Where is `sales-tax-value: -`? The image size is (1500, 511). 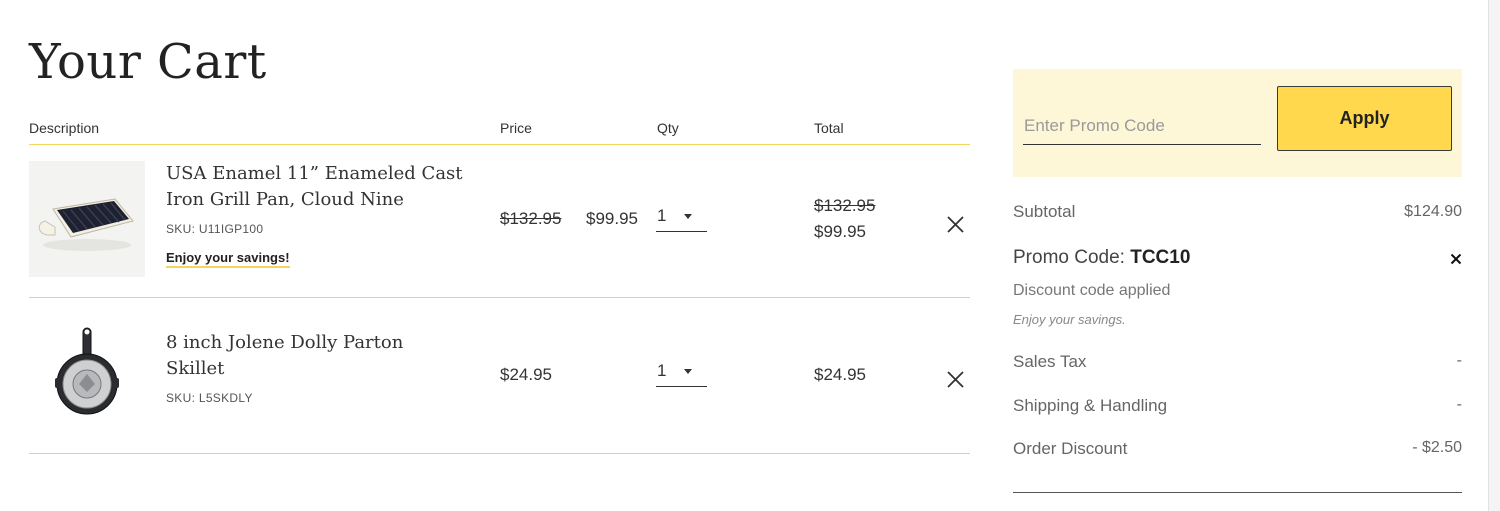
sales-tax-value: - is located at coordinates (1459, 360).